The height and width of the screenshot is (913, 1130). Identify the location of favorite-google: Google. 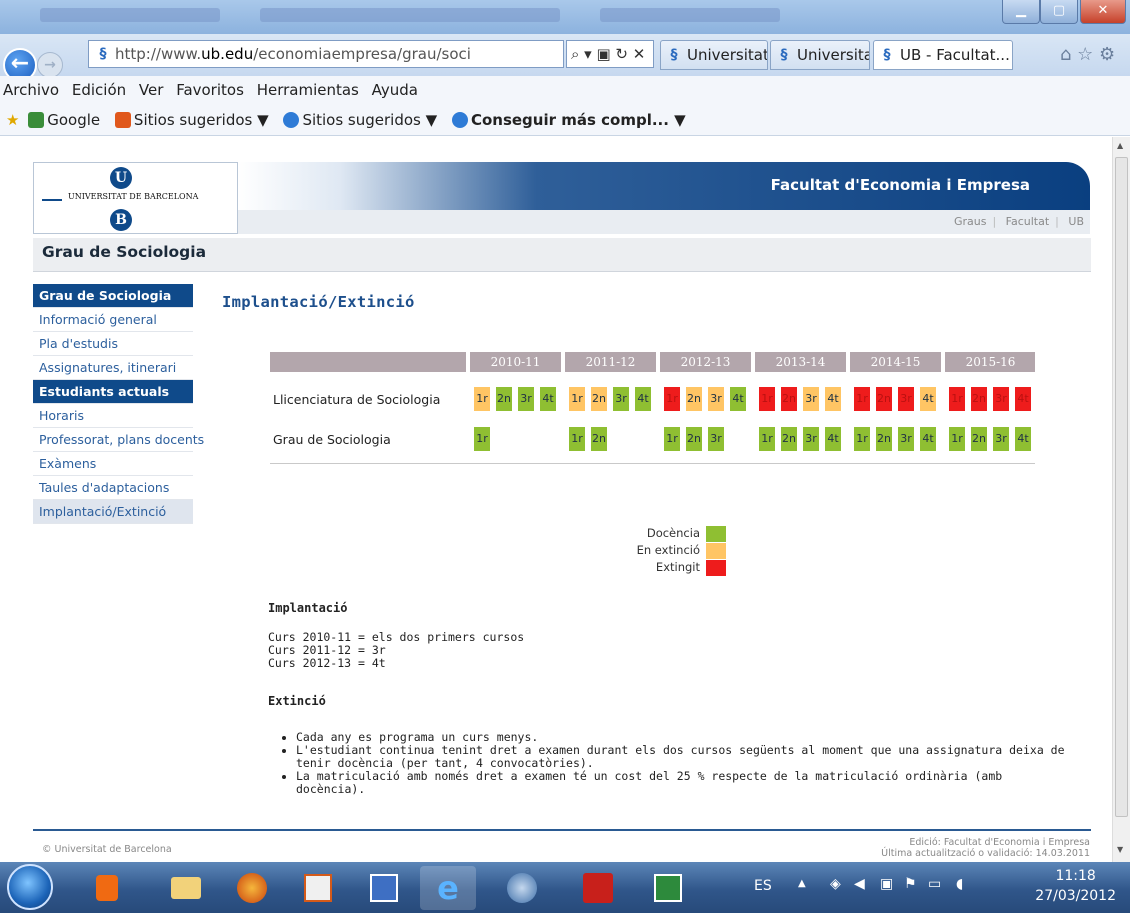
(64, 120).